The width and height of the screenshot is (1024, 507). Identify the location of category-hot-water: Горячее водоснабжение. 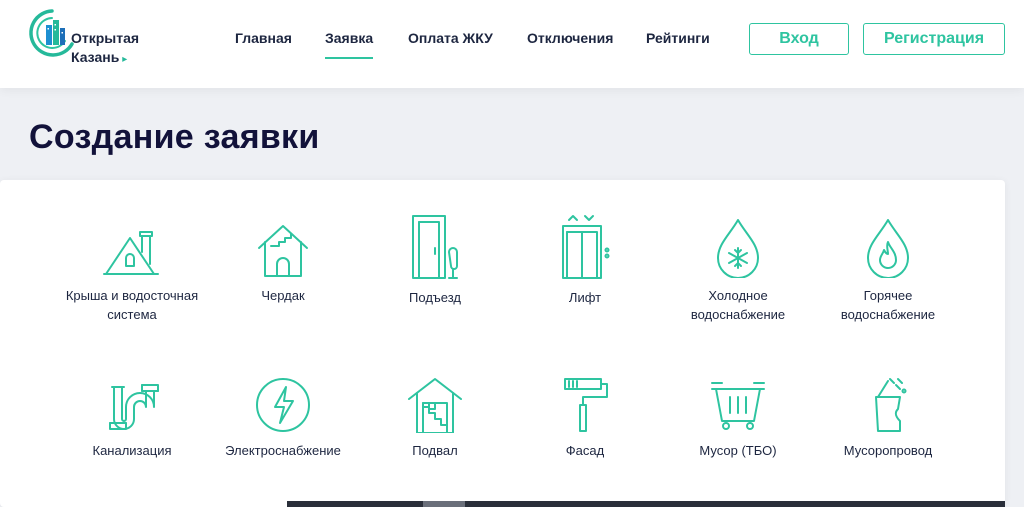
(888, 271).